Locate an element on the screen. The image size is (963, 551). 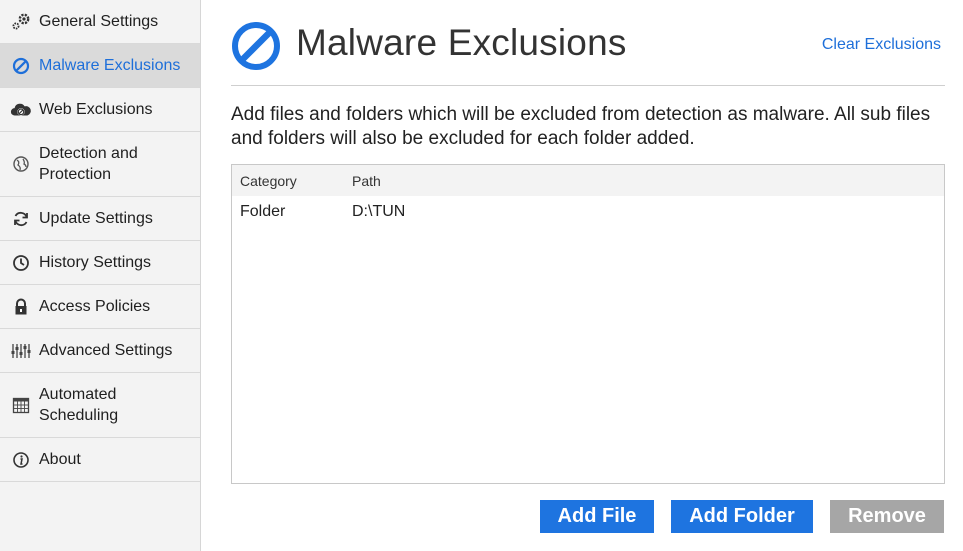
sidebar-item-history-settings: History Settings is located at coordinates (100, 263).